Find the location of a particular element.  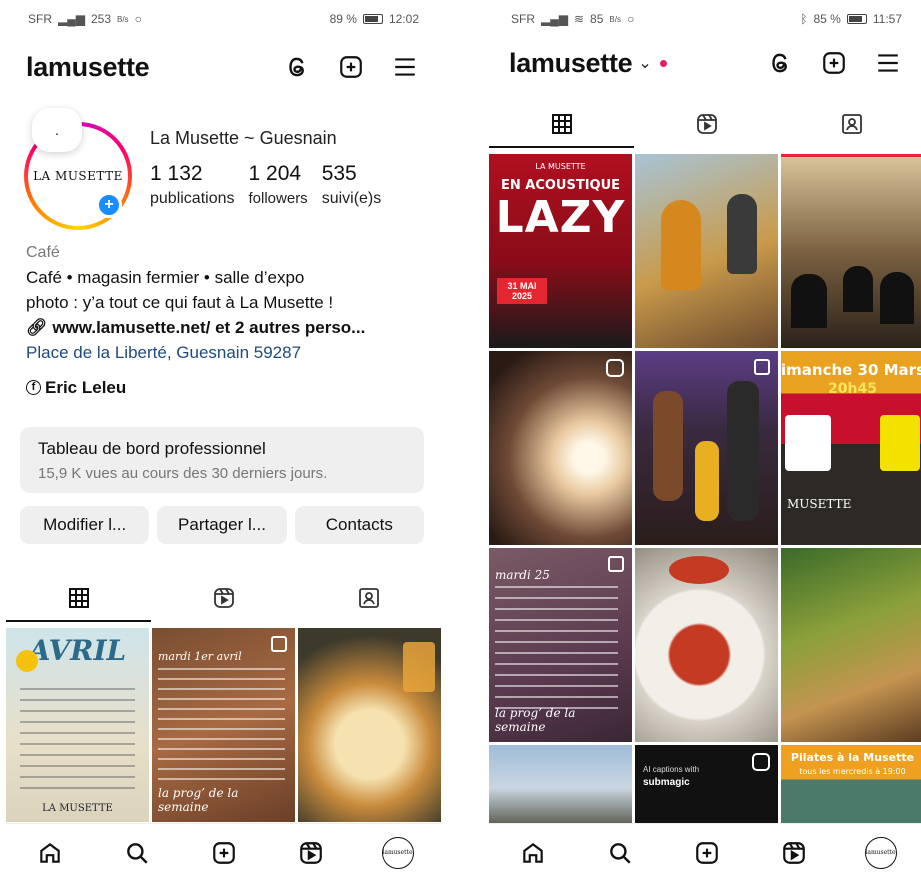

bottom-nav: lamusette is located at coordinates (223, 852).